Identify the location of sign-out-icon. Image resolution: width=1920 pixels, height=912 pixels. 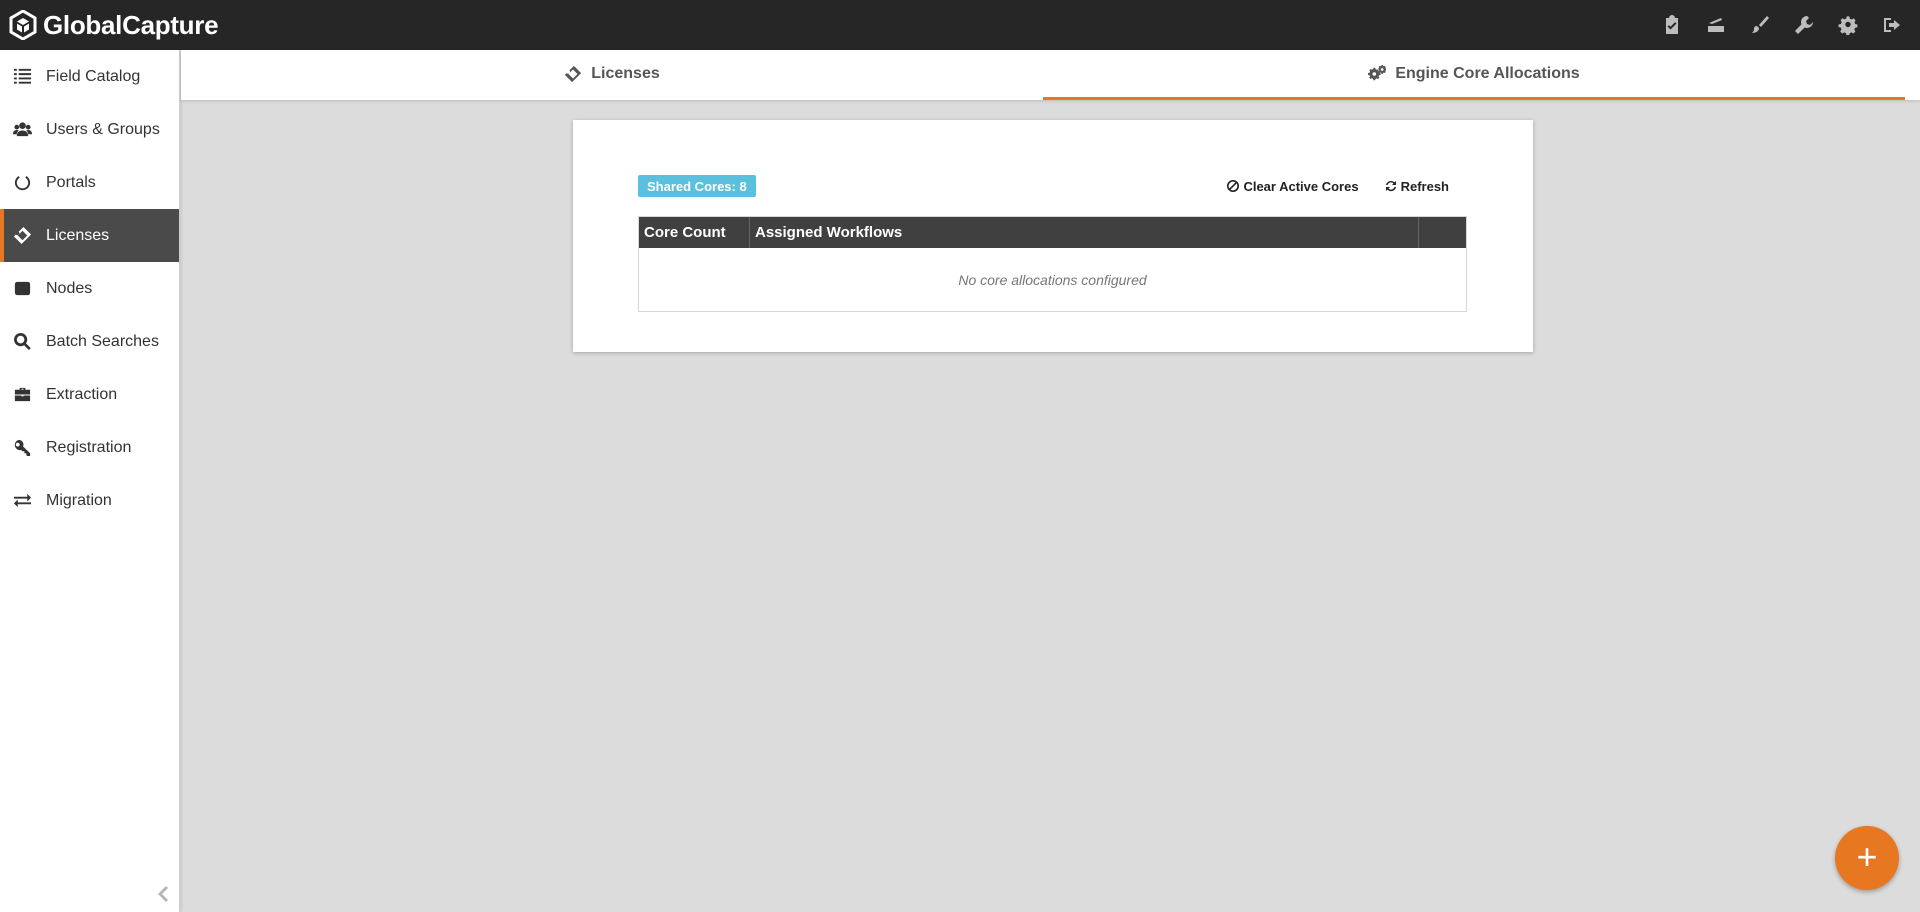
(1892, 25).